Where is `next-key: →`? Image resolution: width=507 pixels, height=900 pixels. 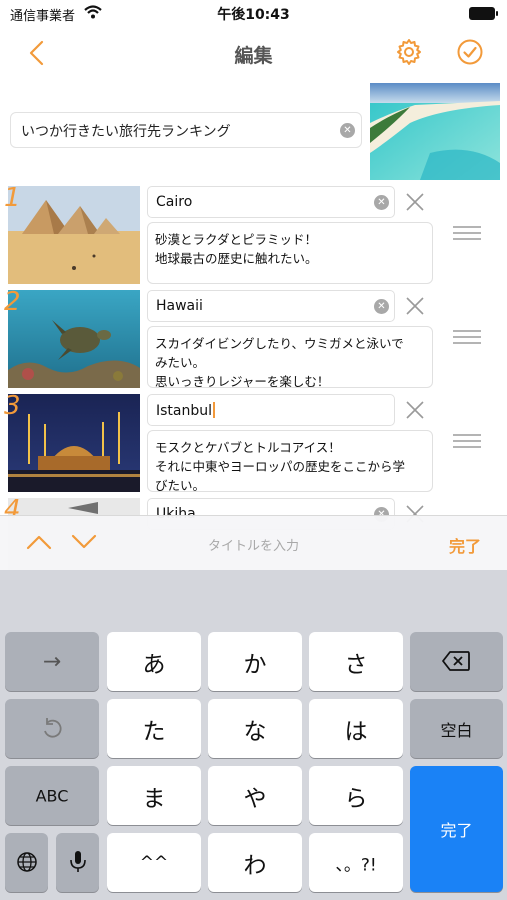
next-key: → is located at coordinates (52, 661).